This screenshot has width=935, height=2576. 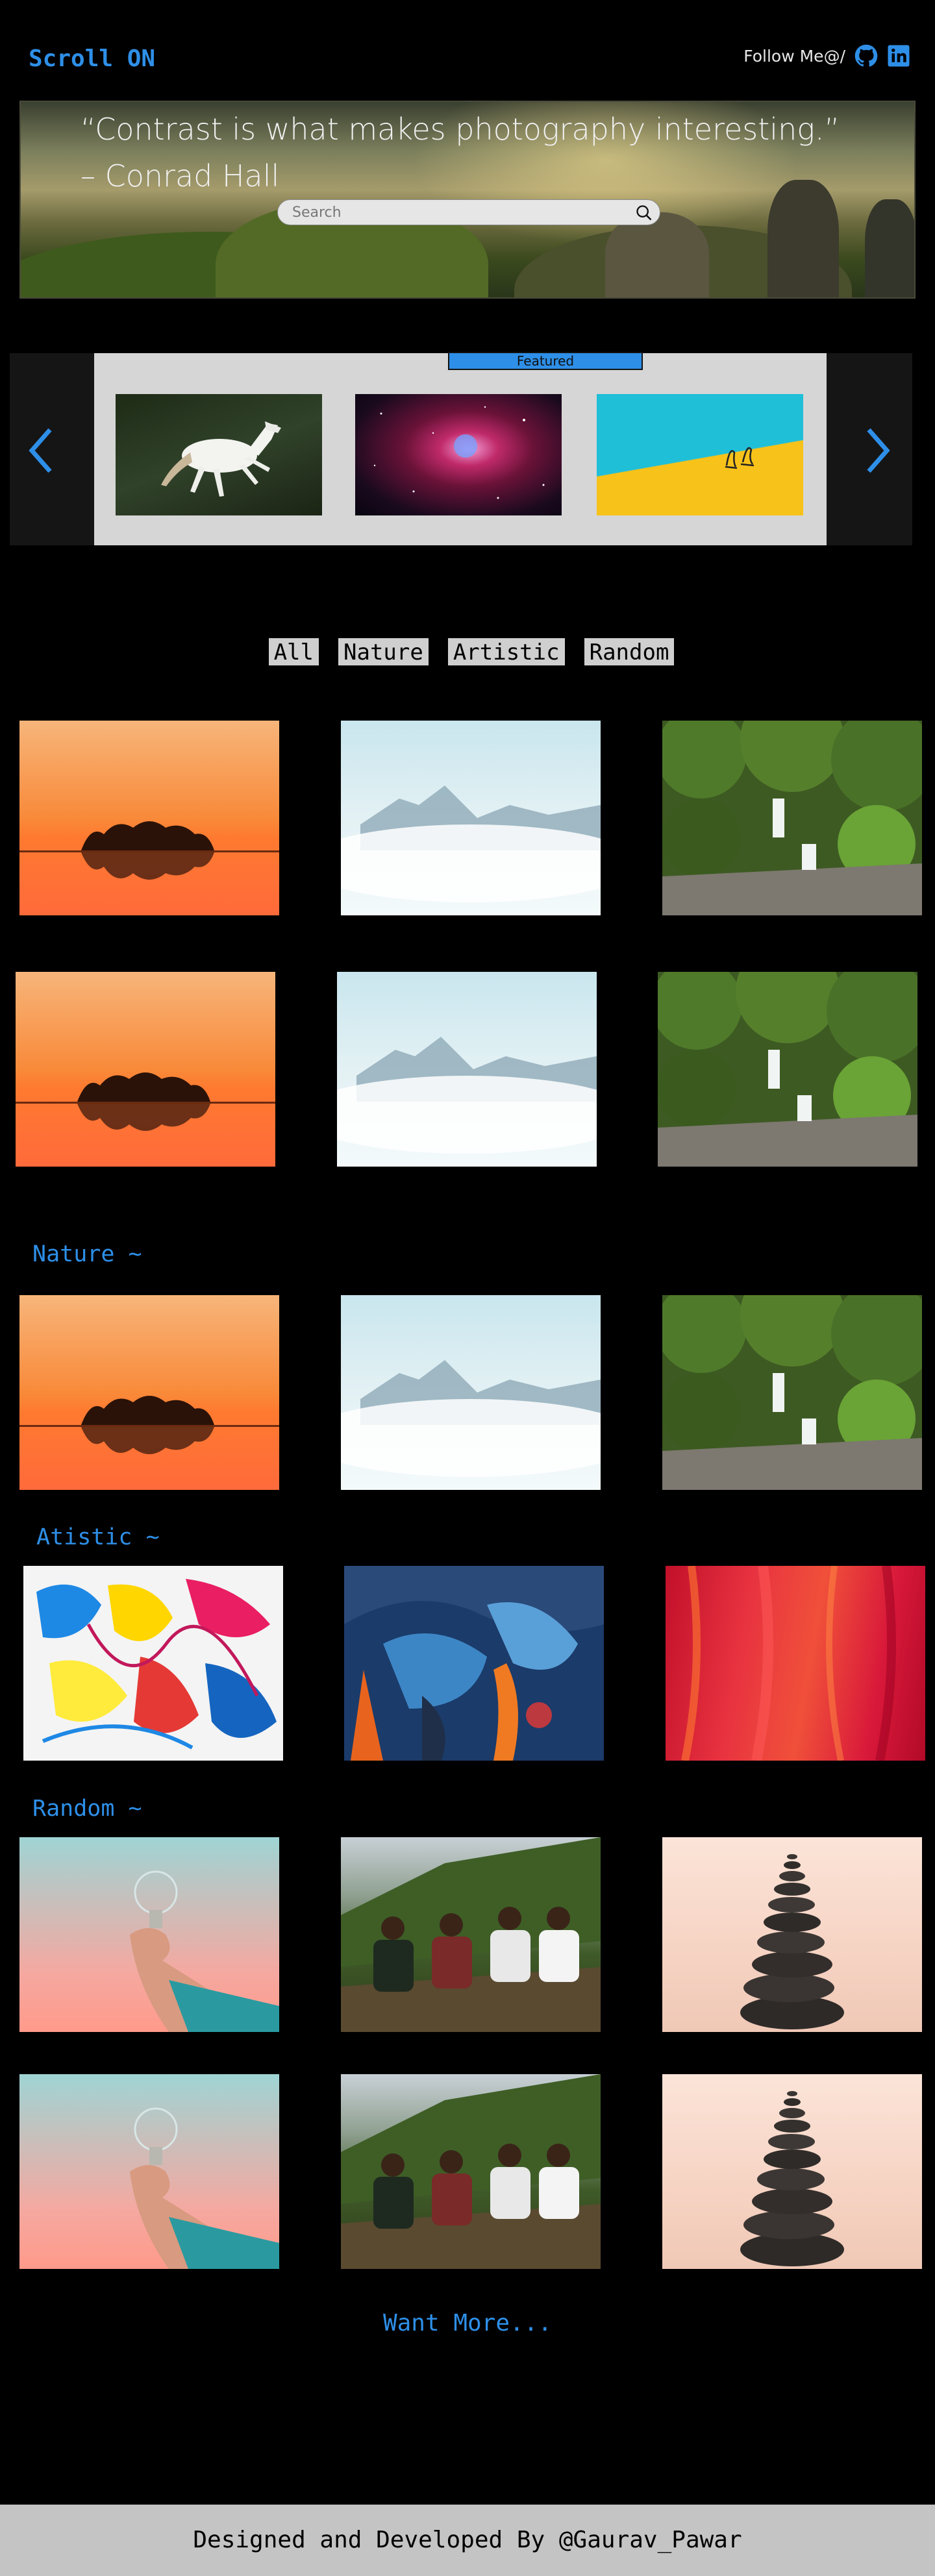 I want to click on carousel-image-horse, so click(x=219, y=454).